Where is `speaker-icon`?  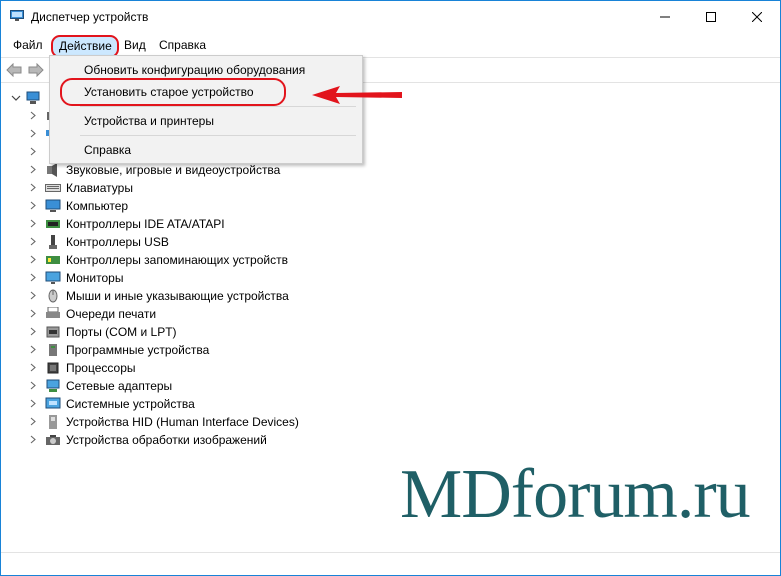
speaker-icon is located at coordinates (52, 170).